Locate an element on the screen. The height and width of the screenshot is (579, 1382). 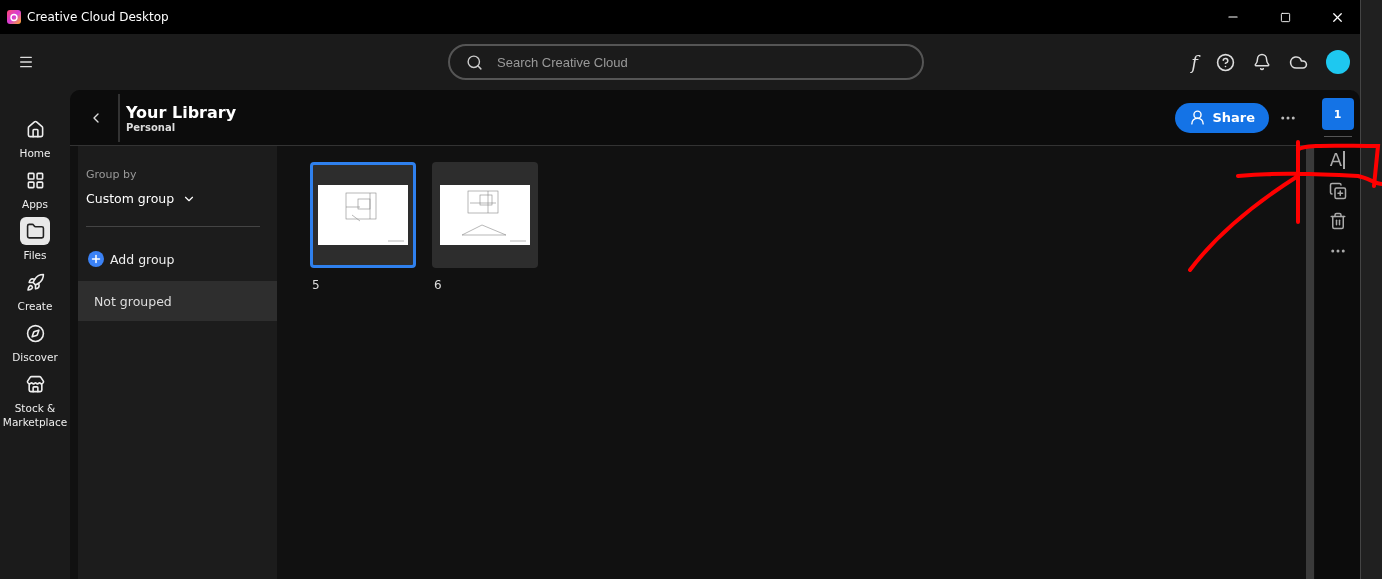
text-cursor-icon is located at coordinates (1344, 159).